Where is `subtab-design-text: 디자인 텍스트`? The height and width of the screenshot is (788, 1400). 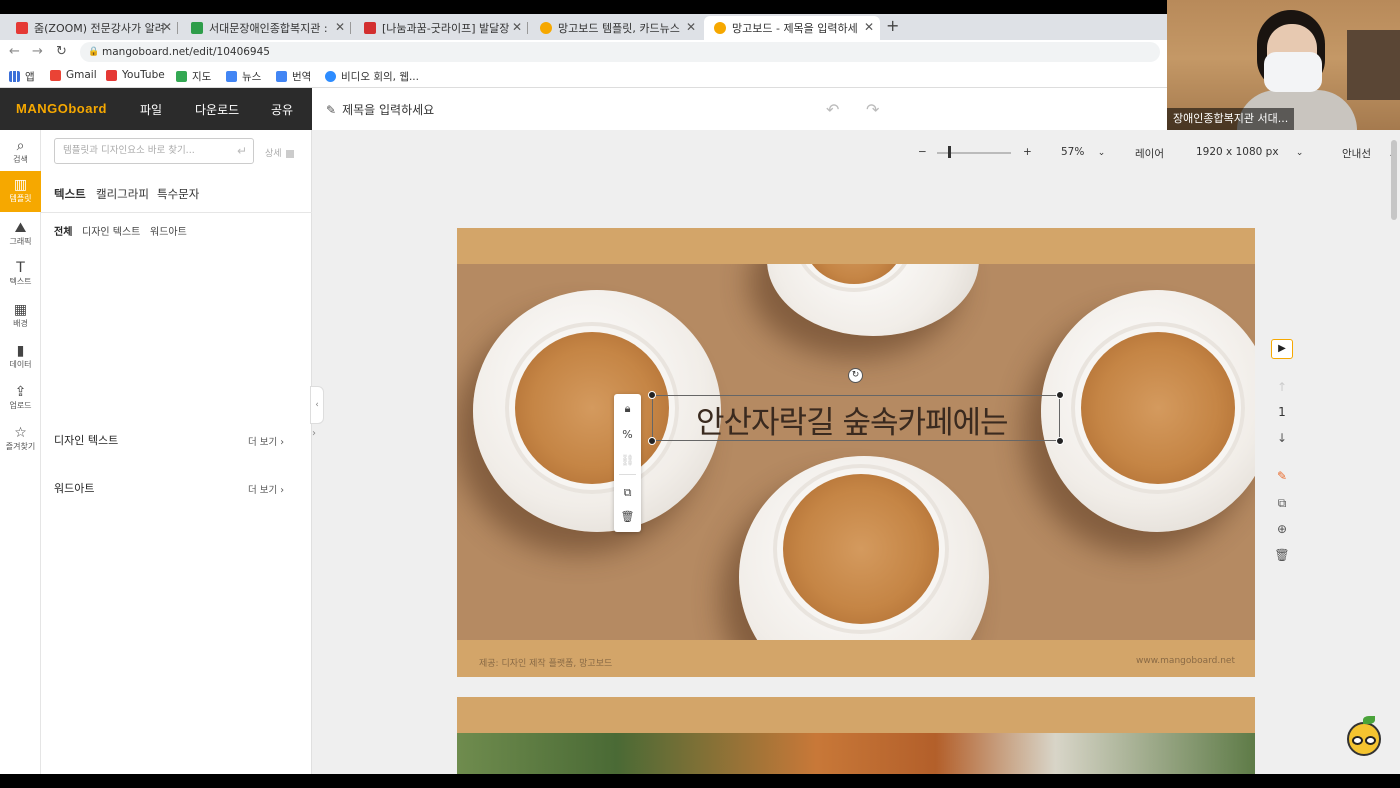
subtab-design-text: 디자인 텍스트 is located at coordinates (111, 230).